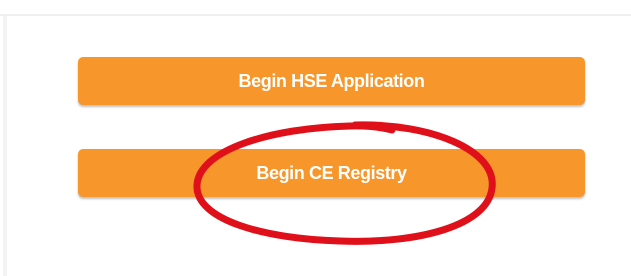 The image size is (631, 276). What do you see at coordinates (331, 81) in the screenshot?
I see `begin-hse-application-button: Begin HSE Application` at bounding box center [331, 81].